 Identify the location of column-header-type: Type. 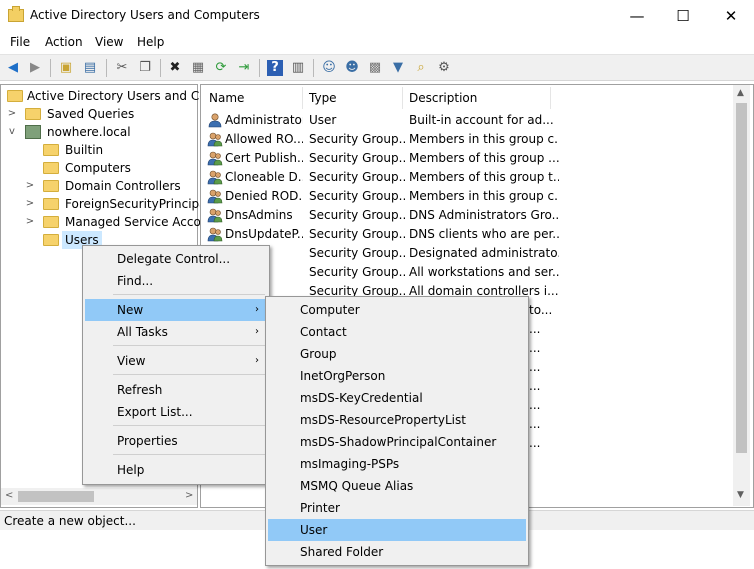
(353, 98).